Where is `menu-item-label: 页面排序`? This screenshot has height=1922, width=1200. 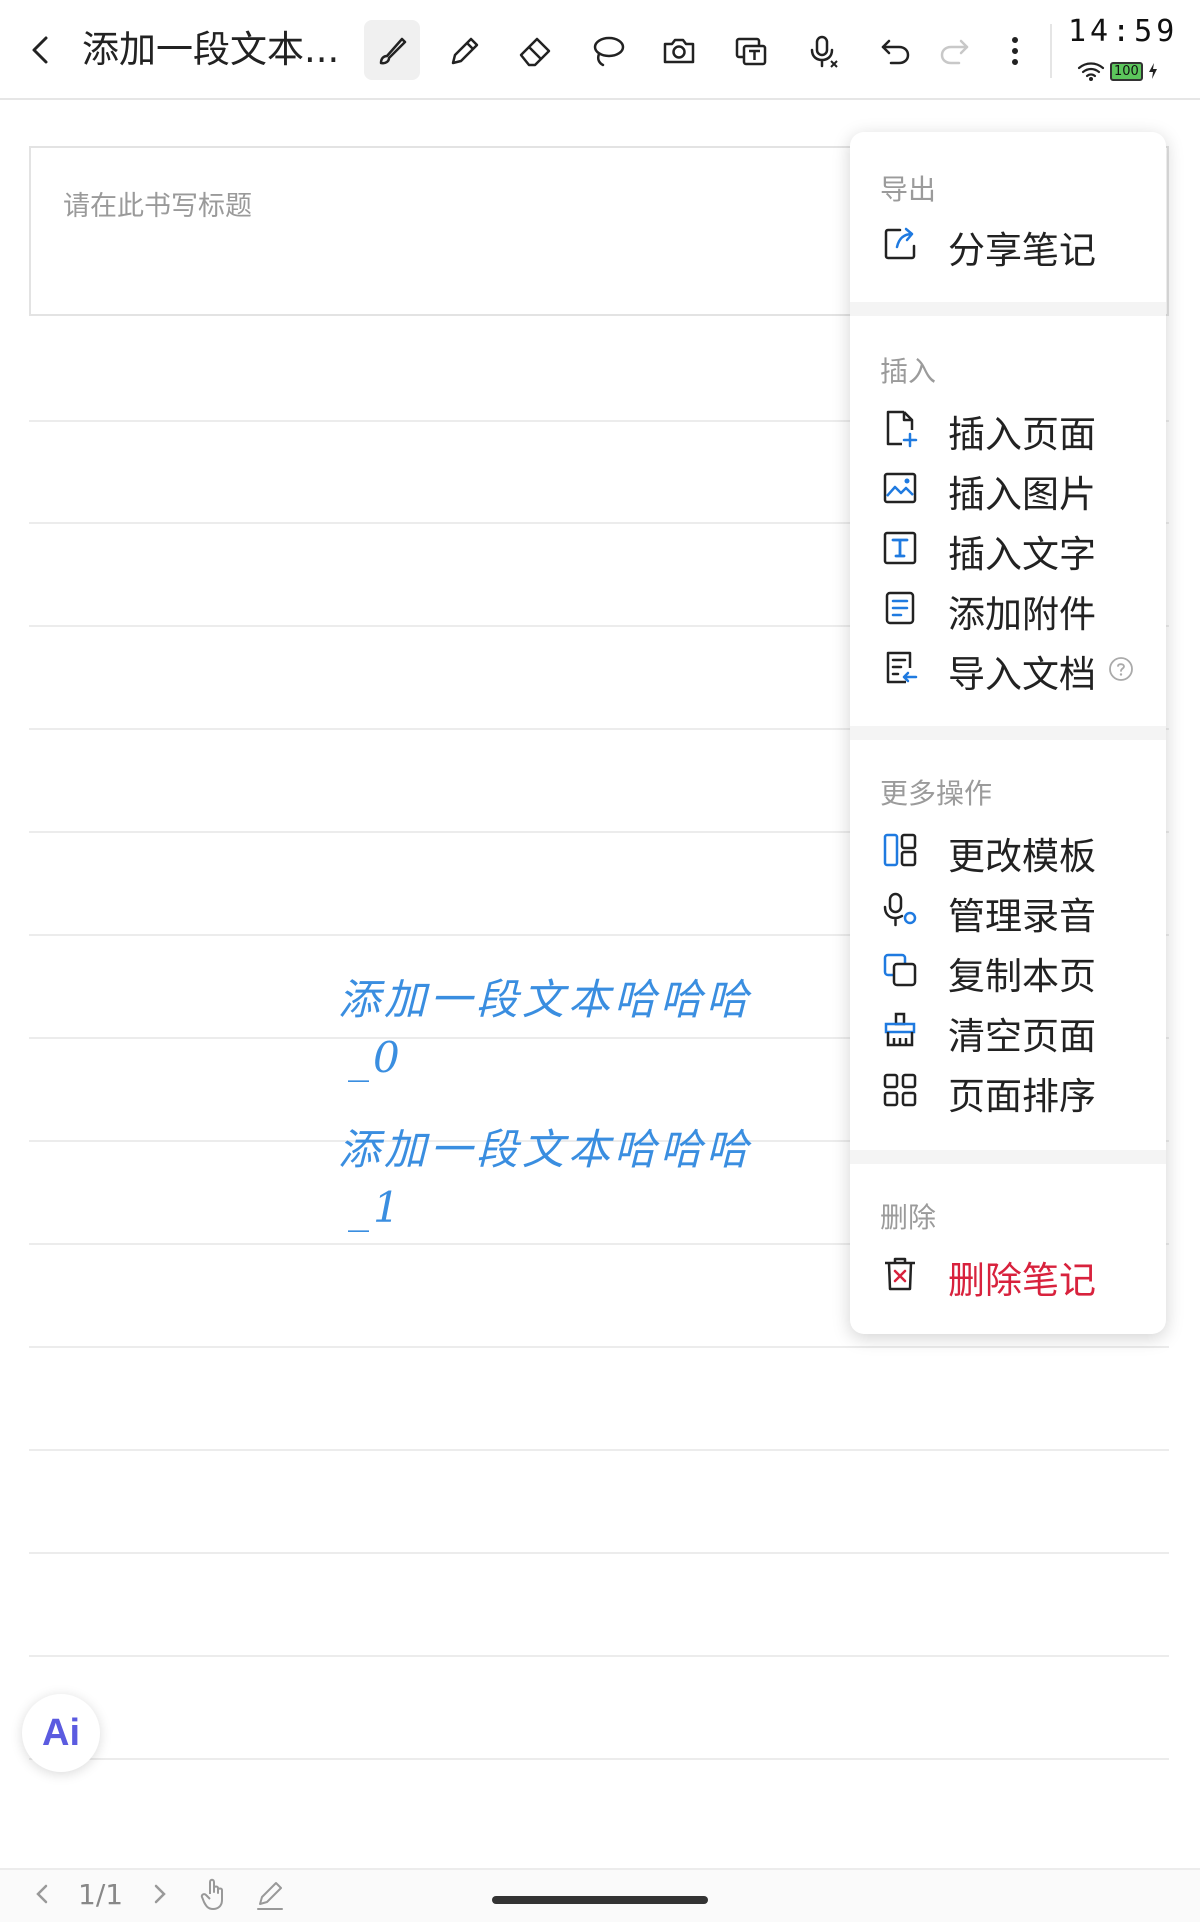
menu-item-label: 页面排序 is located at coordinates (1022, 1096).